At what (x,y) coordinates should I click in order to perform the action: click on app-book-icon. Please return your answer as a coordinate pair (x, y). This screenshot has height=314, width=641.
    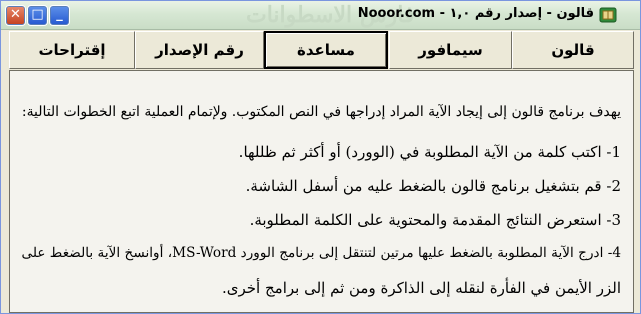
    Looking at the image, I should click on (608, 15).